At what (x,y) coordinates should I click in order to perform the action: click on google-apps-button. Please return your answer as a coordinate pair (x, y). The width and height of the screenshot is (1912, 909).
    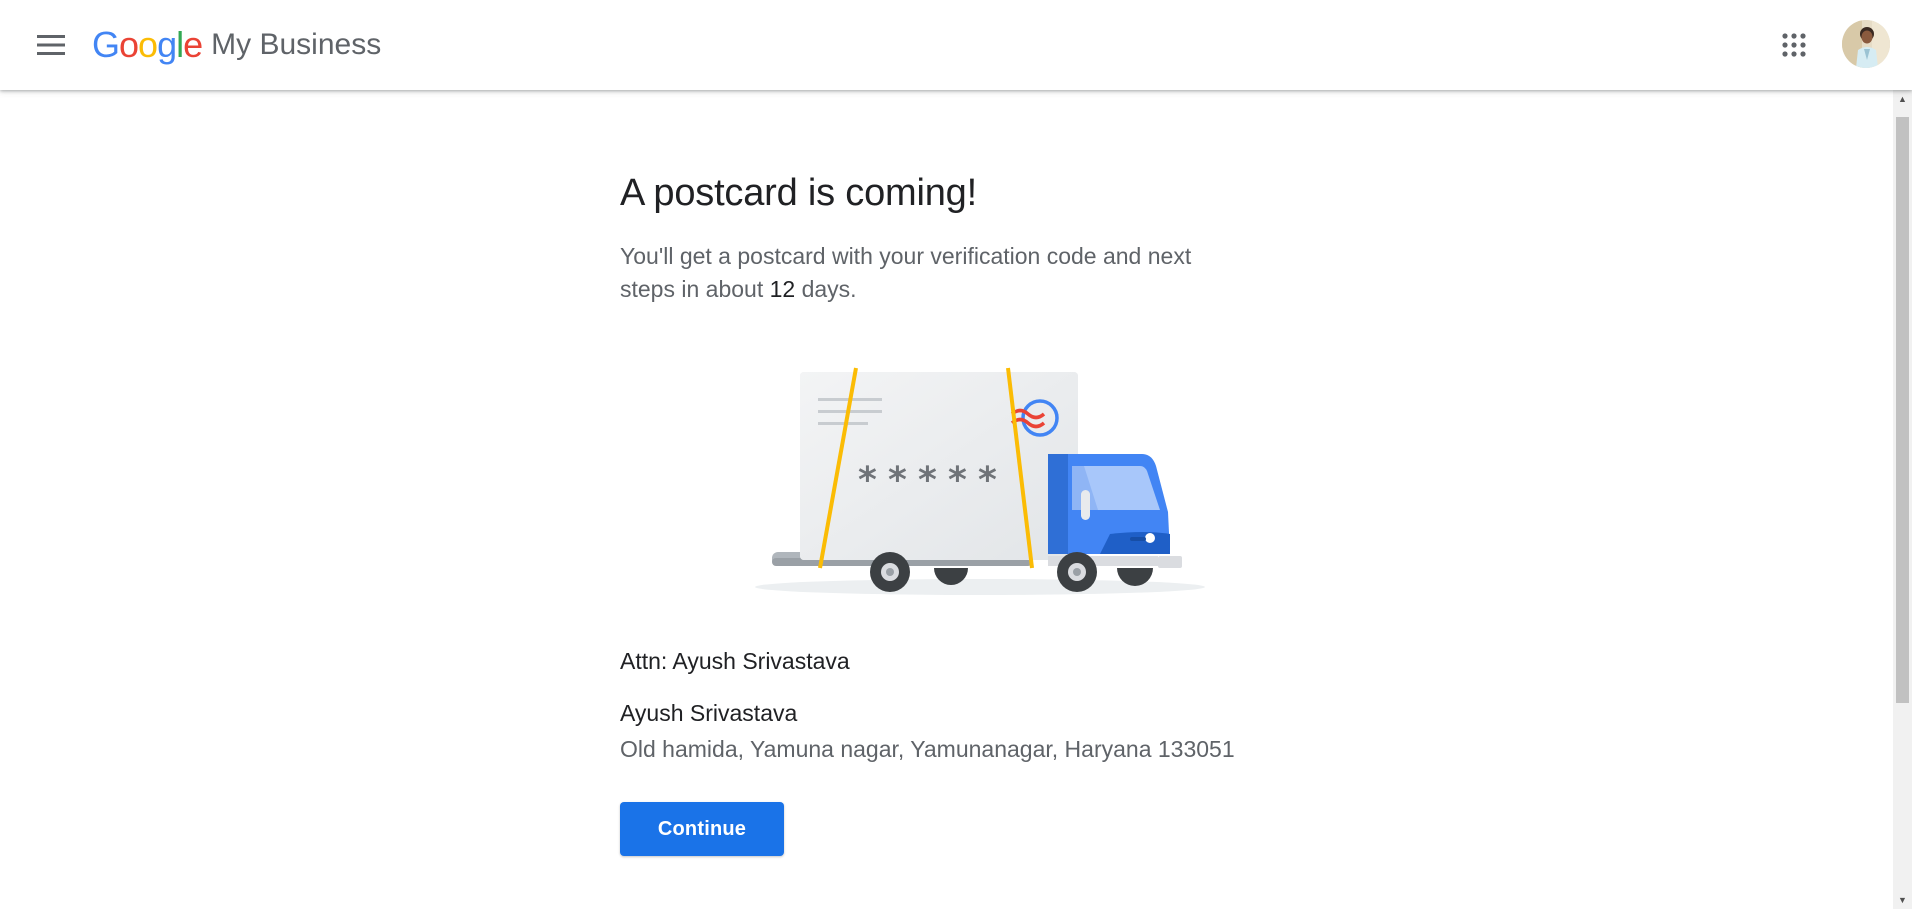
    Looking at the image, I should click on (1794, 45).